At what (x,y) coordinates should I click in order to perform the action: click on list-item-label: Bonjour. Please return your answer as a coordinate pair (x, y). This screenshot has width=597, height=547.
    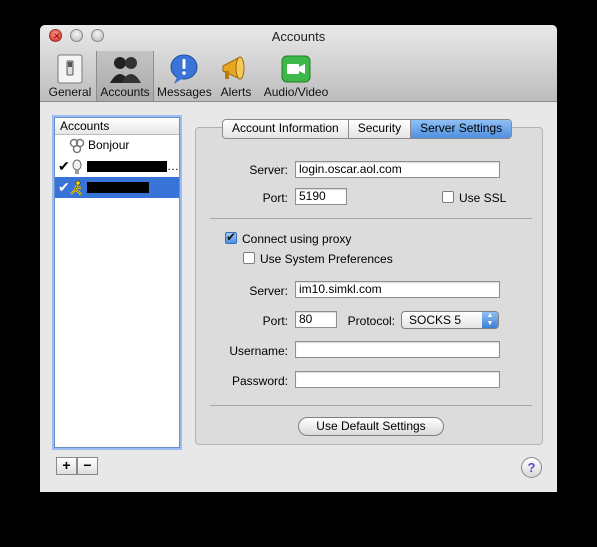
    Looking at the image, I should click on (109, 145).